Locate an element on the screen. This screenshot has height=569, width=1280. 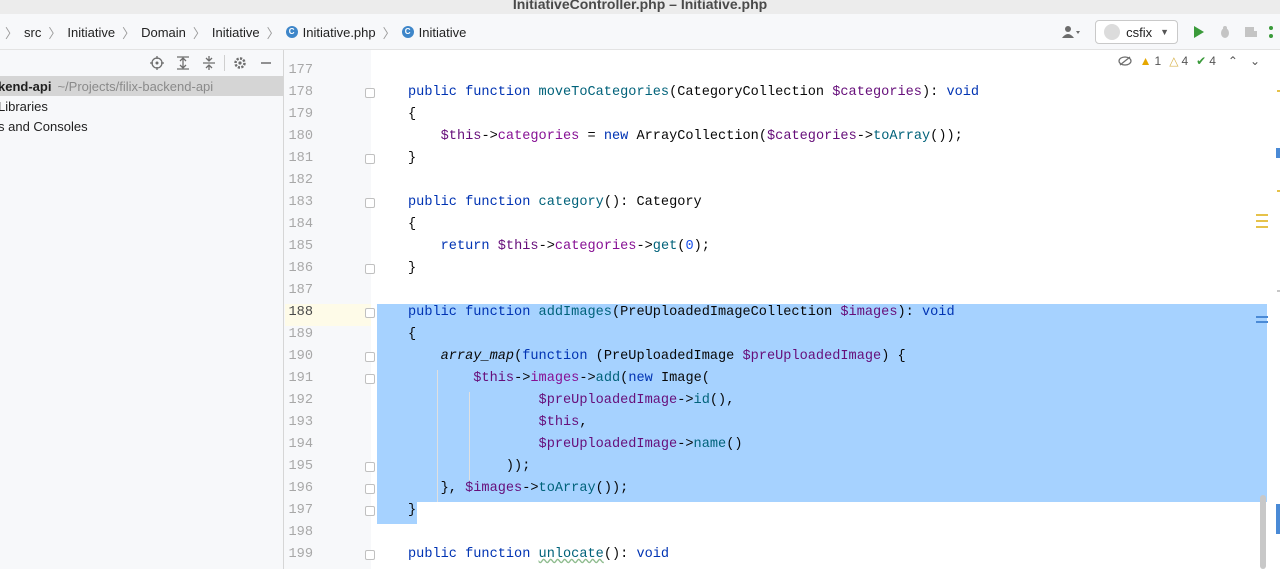
eye-off-icon is located at coordinates (1125, 61).